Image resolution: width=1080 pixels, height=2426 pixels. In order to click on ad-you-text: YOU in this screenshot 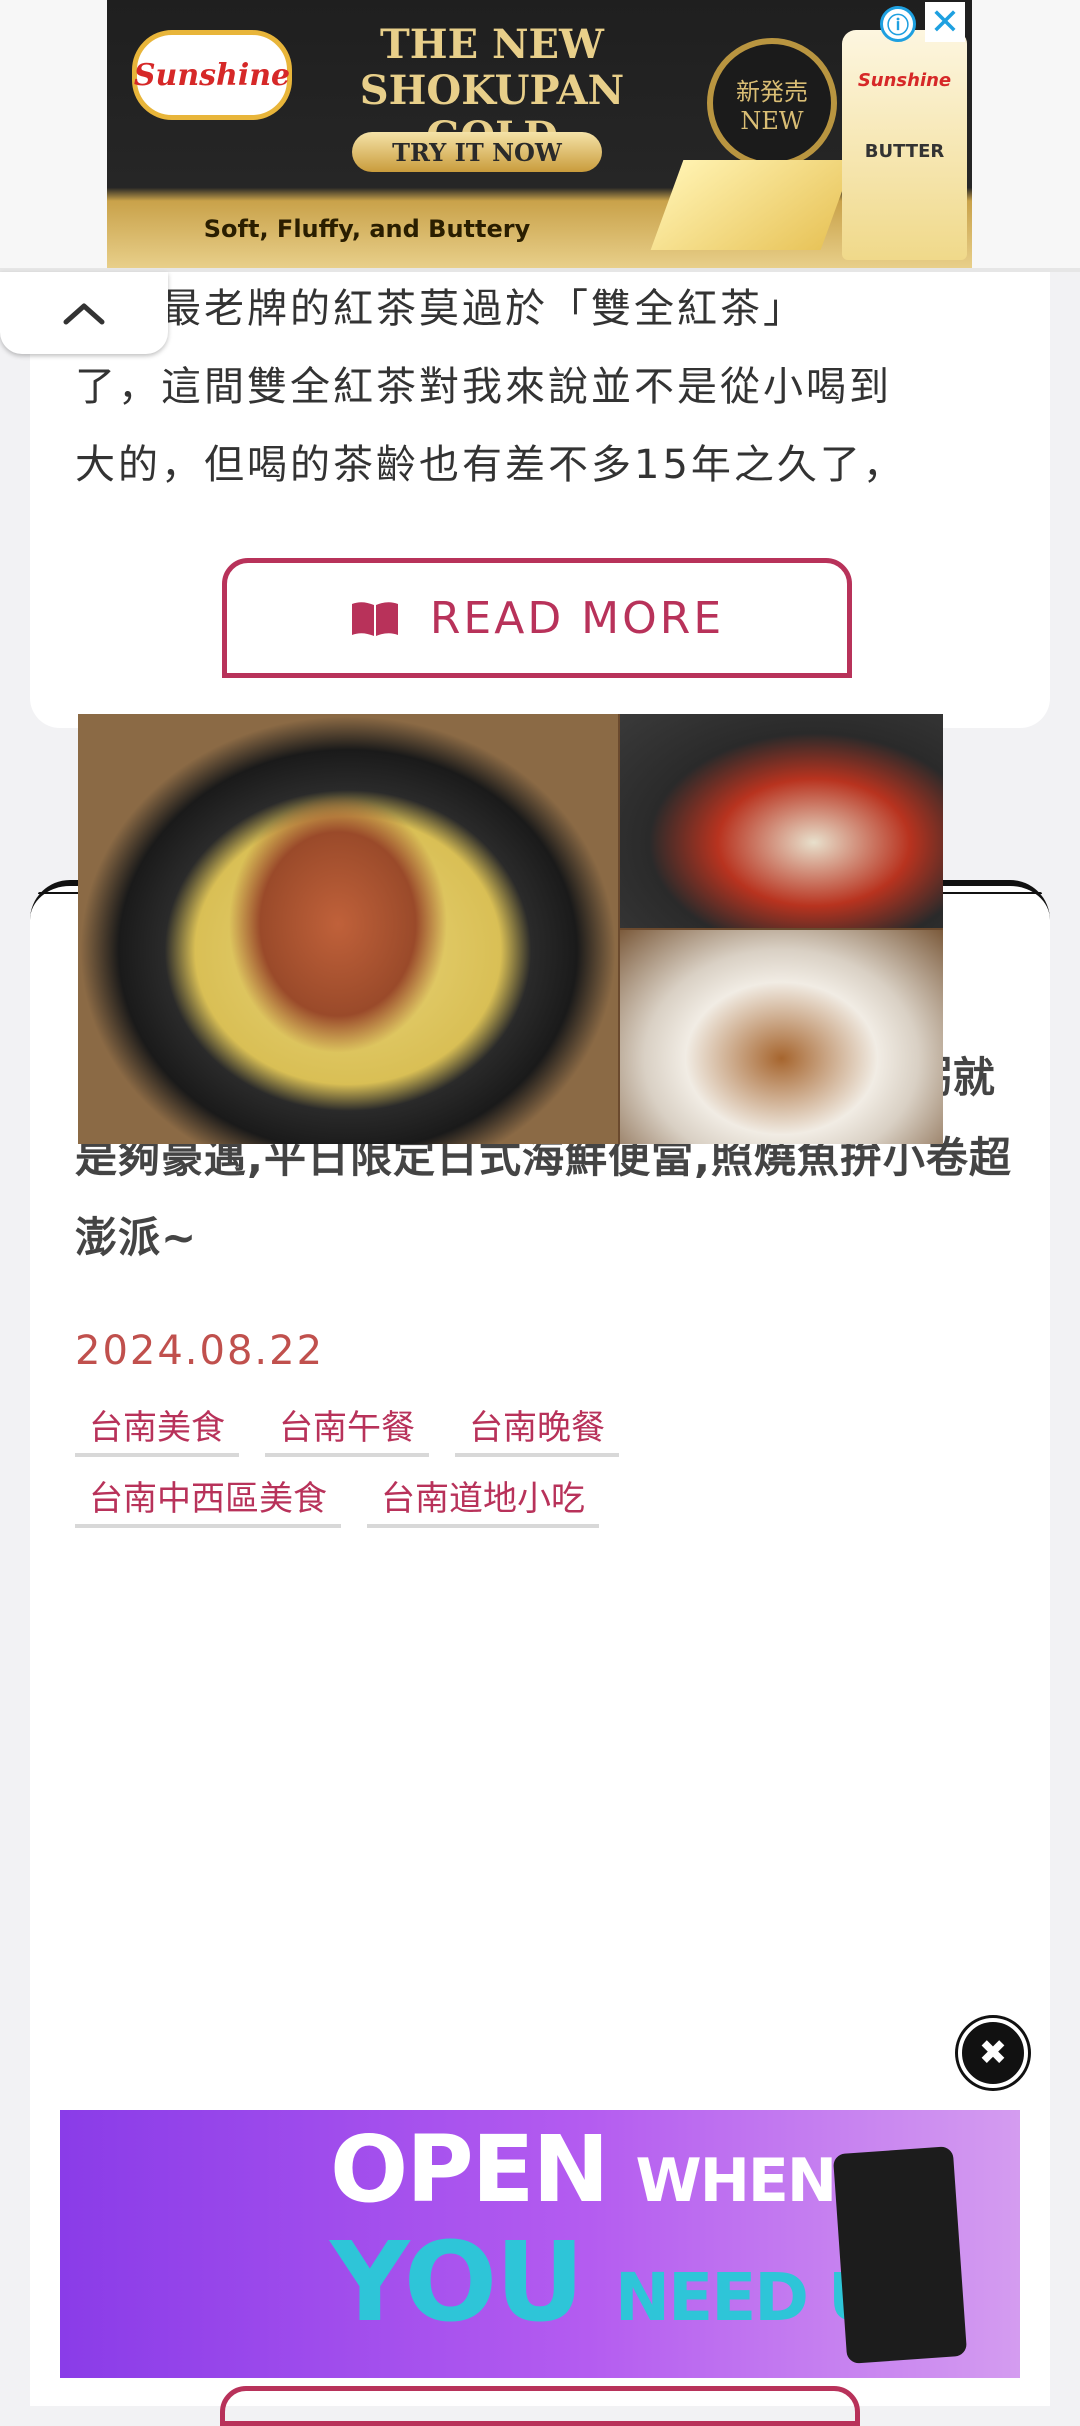, I will do `click(457, 2282)`.